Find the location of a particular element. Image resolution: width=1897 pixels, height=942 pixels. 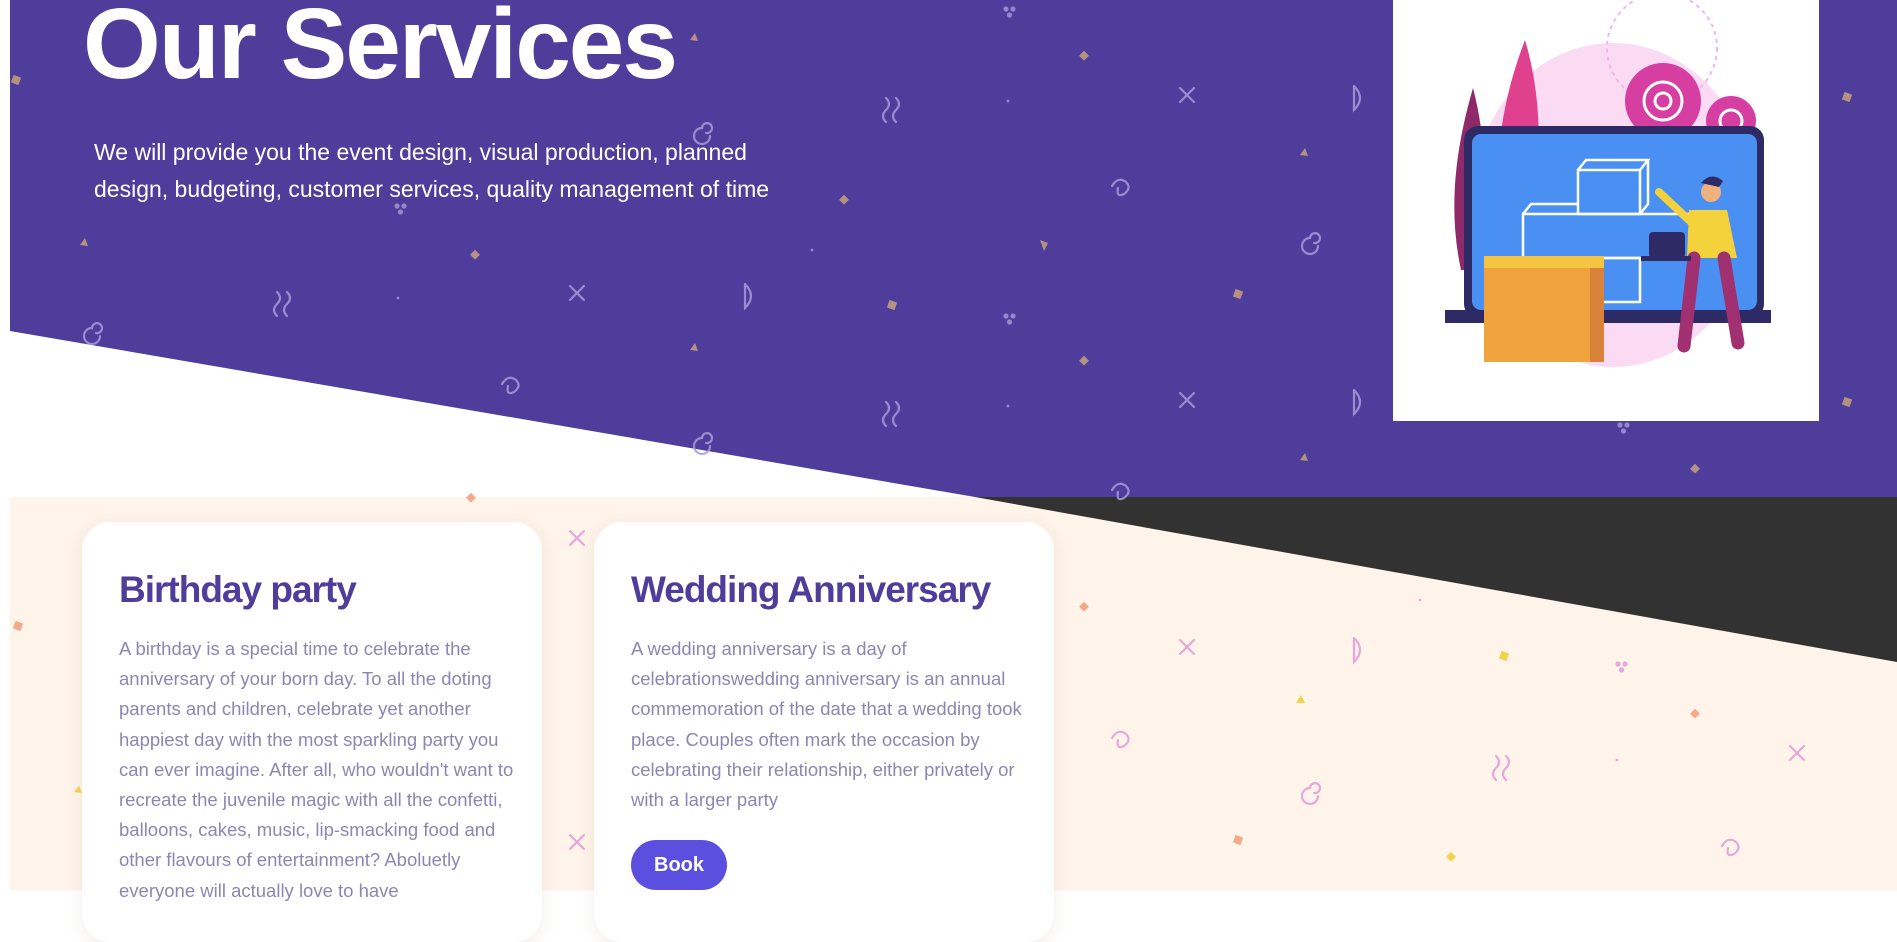

service-card-title: Wedding Anniversary is located at coordinates (811, 589).